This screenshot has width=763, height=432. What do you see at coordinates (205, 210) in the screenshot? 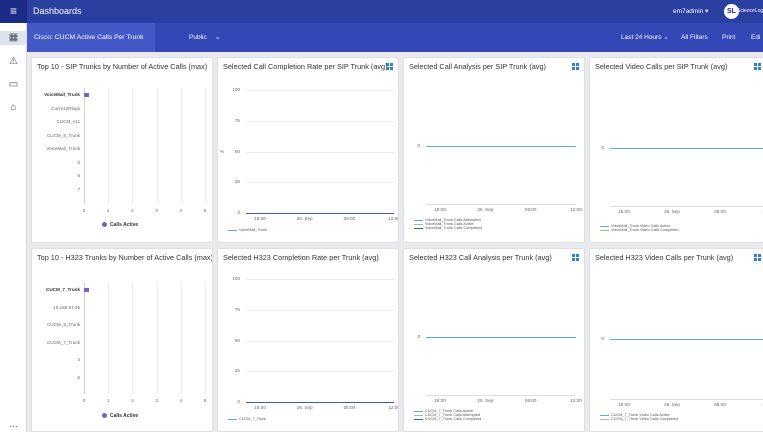
I see `x-tick-label: 5` at bounding box center [205, 210].